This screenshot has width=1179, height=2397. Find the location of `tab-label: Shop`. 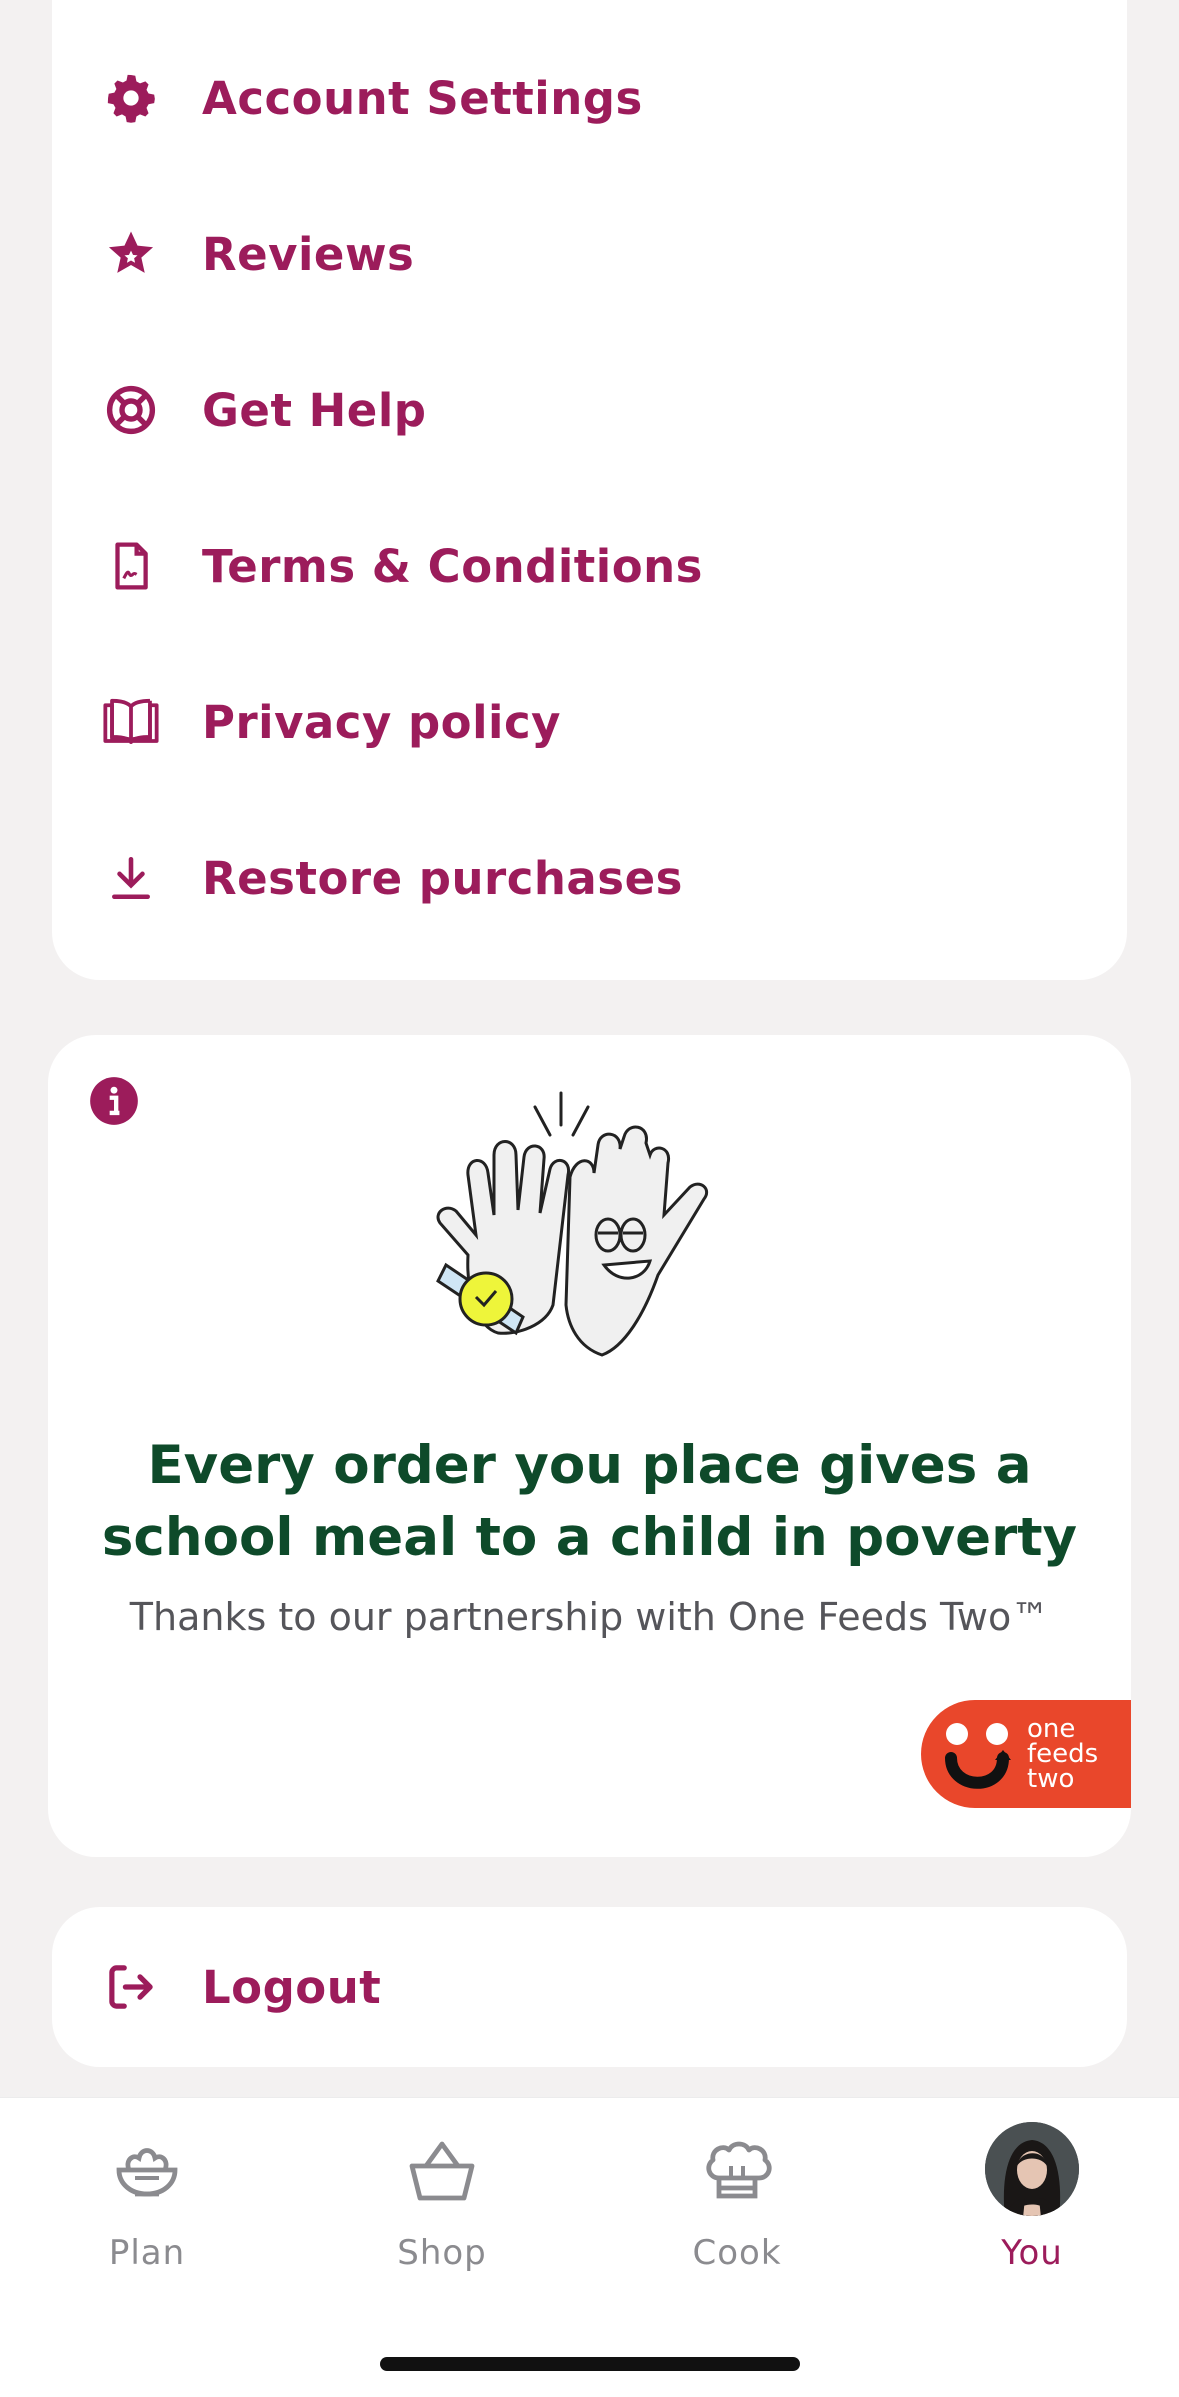

tab-label: Shop is located at coordinates (442, 2253).